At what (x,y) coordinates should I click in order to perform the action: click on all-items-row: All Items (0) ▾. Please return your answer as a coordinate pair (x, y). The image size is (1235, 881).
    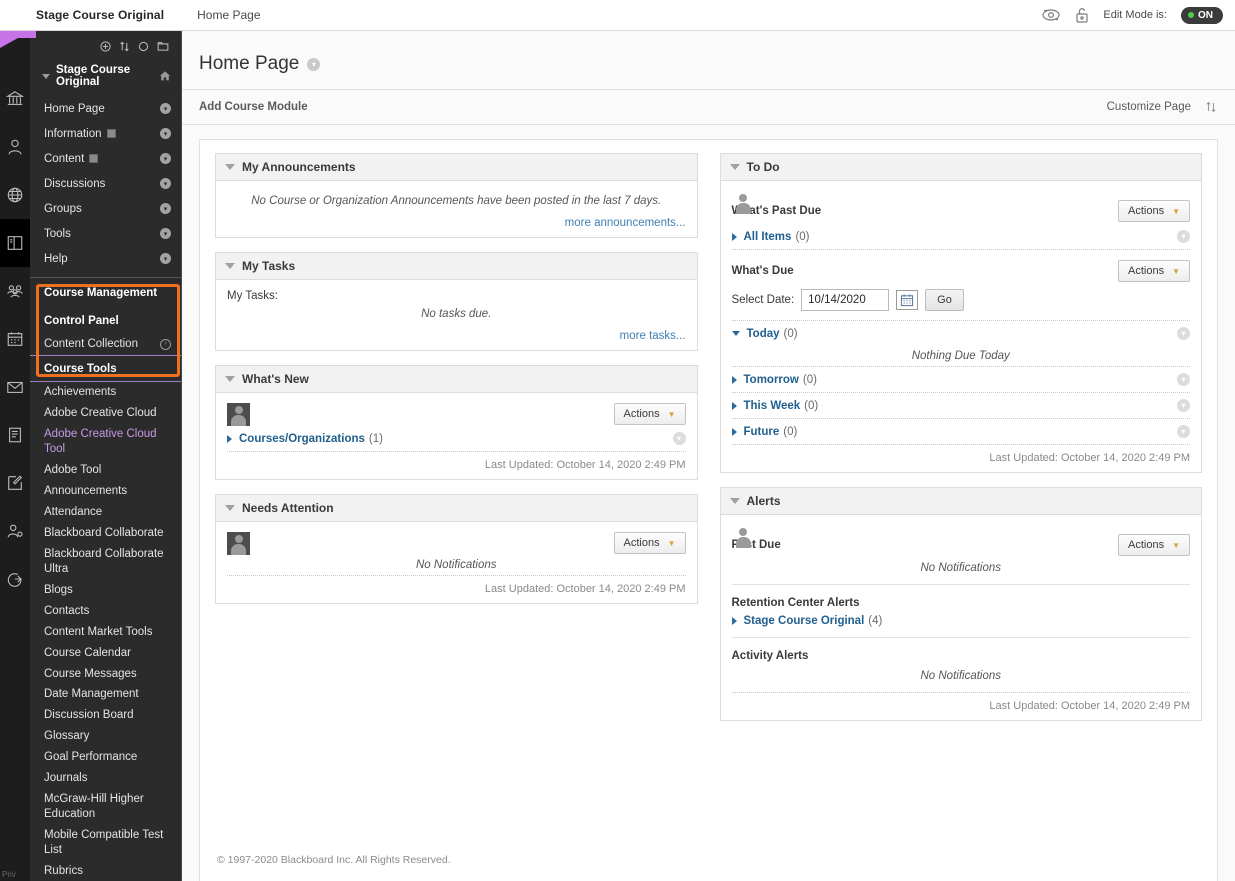
    Looking at the image, I should click on (960, 236).